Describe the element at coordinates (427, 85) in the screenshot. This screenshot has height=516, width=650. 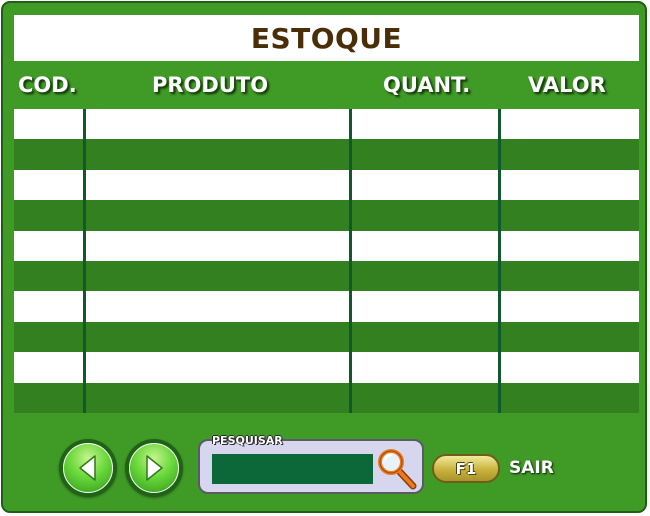
I see `column-header-quantity: QUANT.` at that location.